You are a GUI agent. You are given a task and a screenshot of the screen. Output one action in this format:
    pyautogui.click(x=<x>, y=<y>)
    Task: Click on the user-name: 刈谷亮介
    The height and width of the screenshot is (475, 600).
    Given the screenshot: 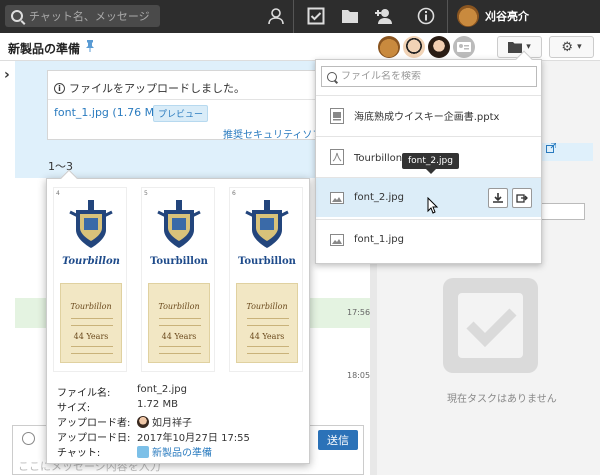 What is the action you would take?
    pyautogui.click(x=507, y=16)
    